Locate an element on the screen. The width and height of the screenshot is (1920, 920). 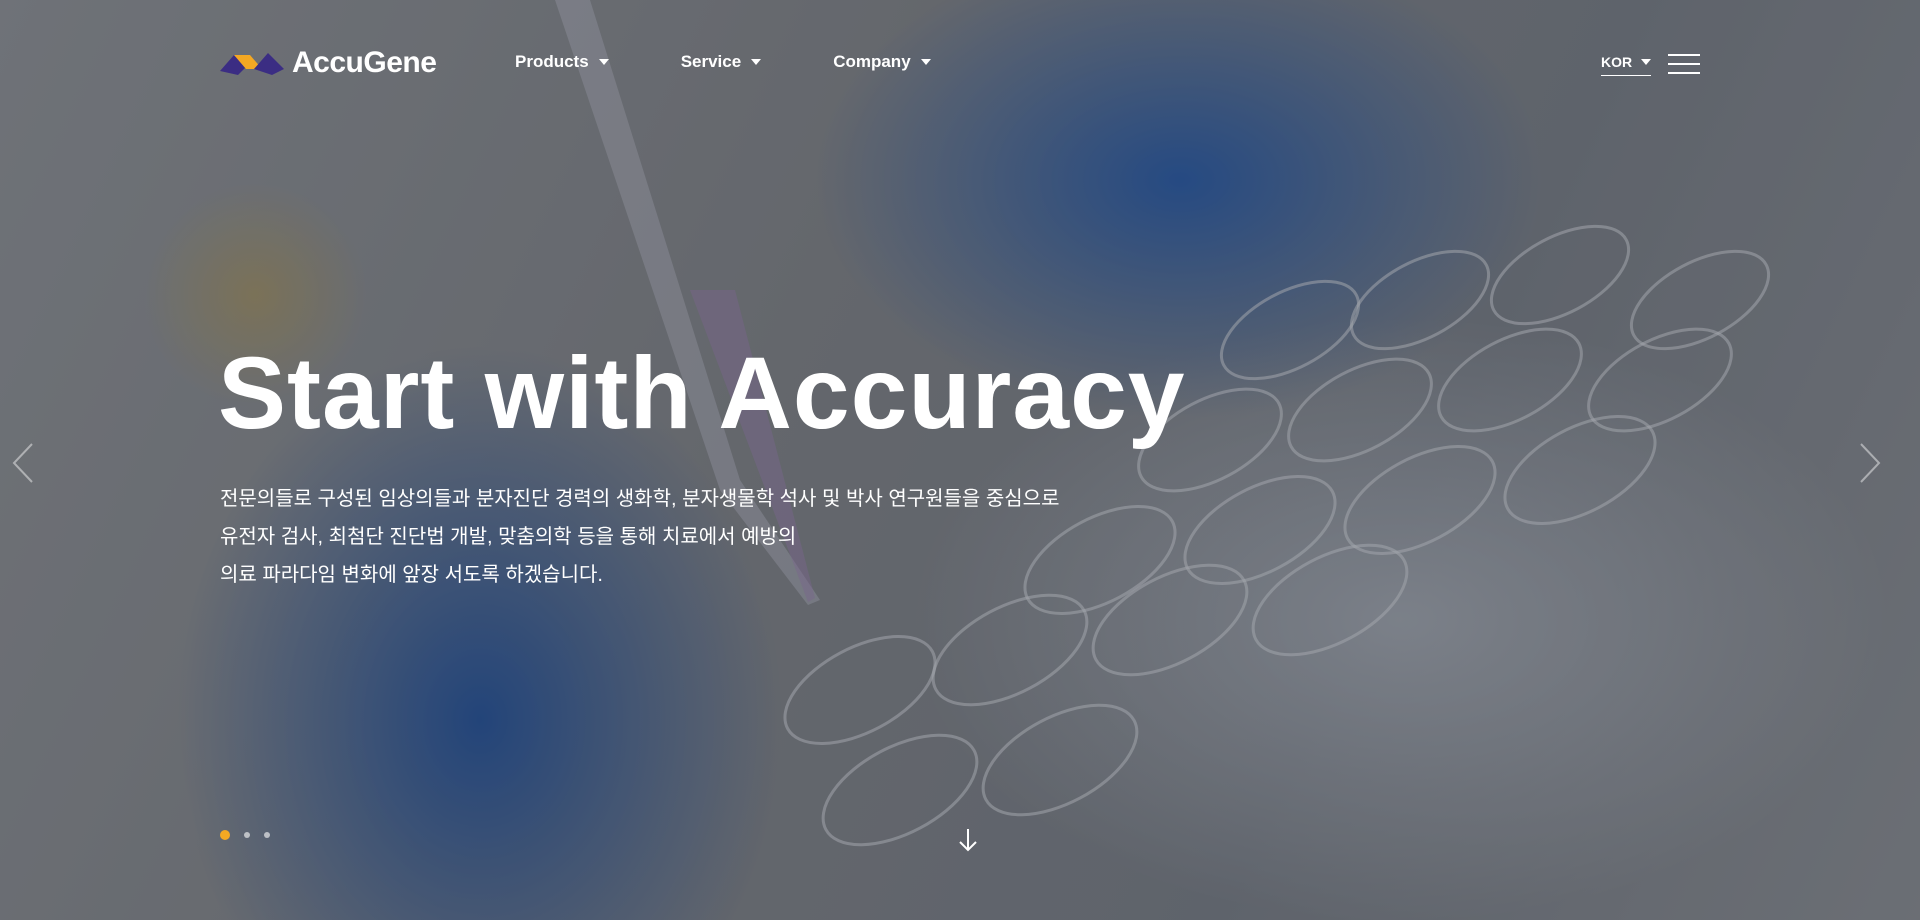
hero-headline: Start with Accuracy is located at coordinates (702, 393).